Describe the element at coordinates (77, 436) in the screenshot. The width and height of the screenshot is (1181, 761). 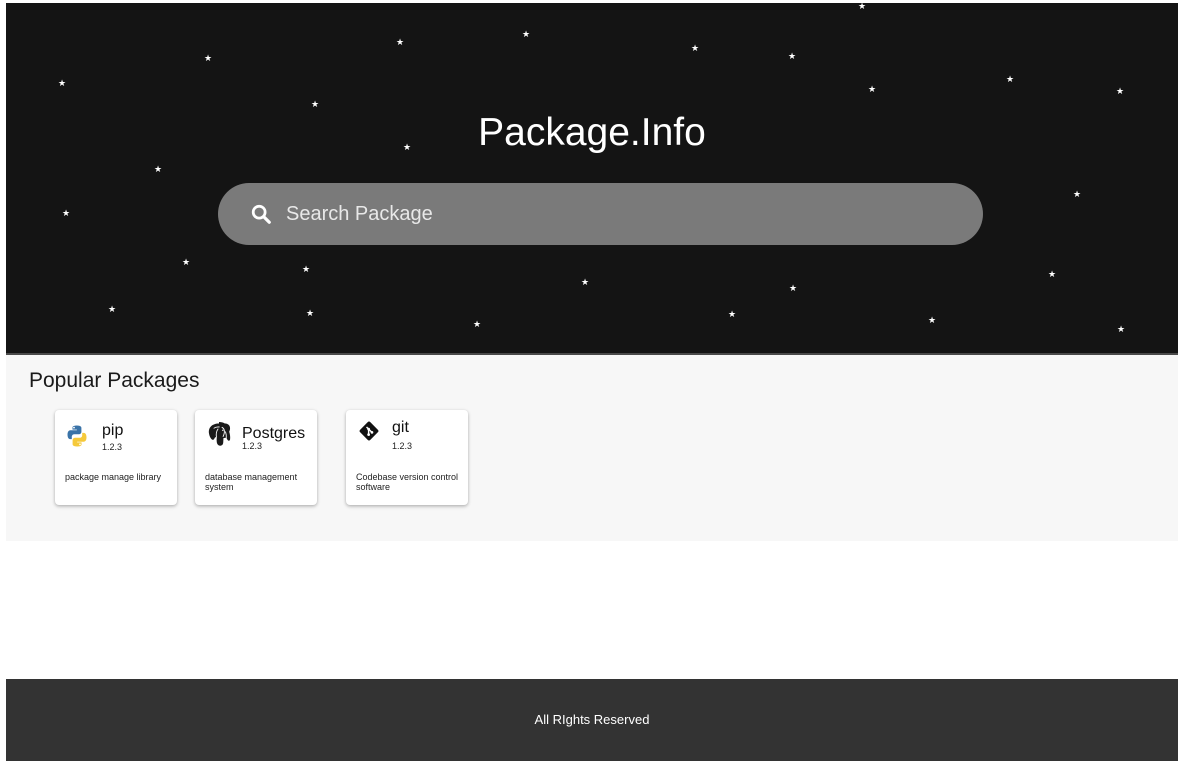
I see `python-icon` at that location.